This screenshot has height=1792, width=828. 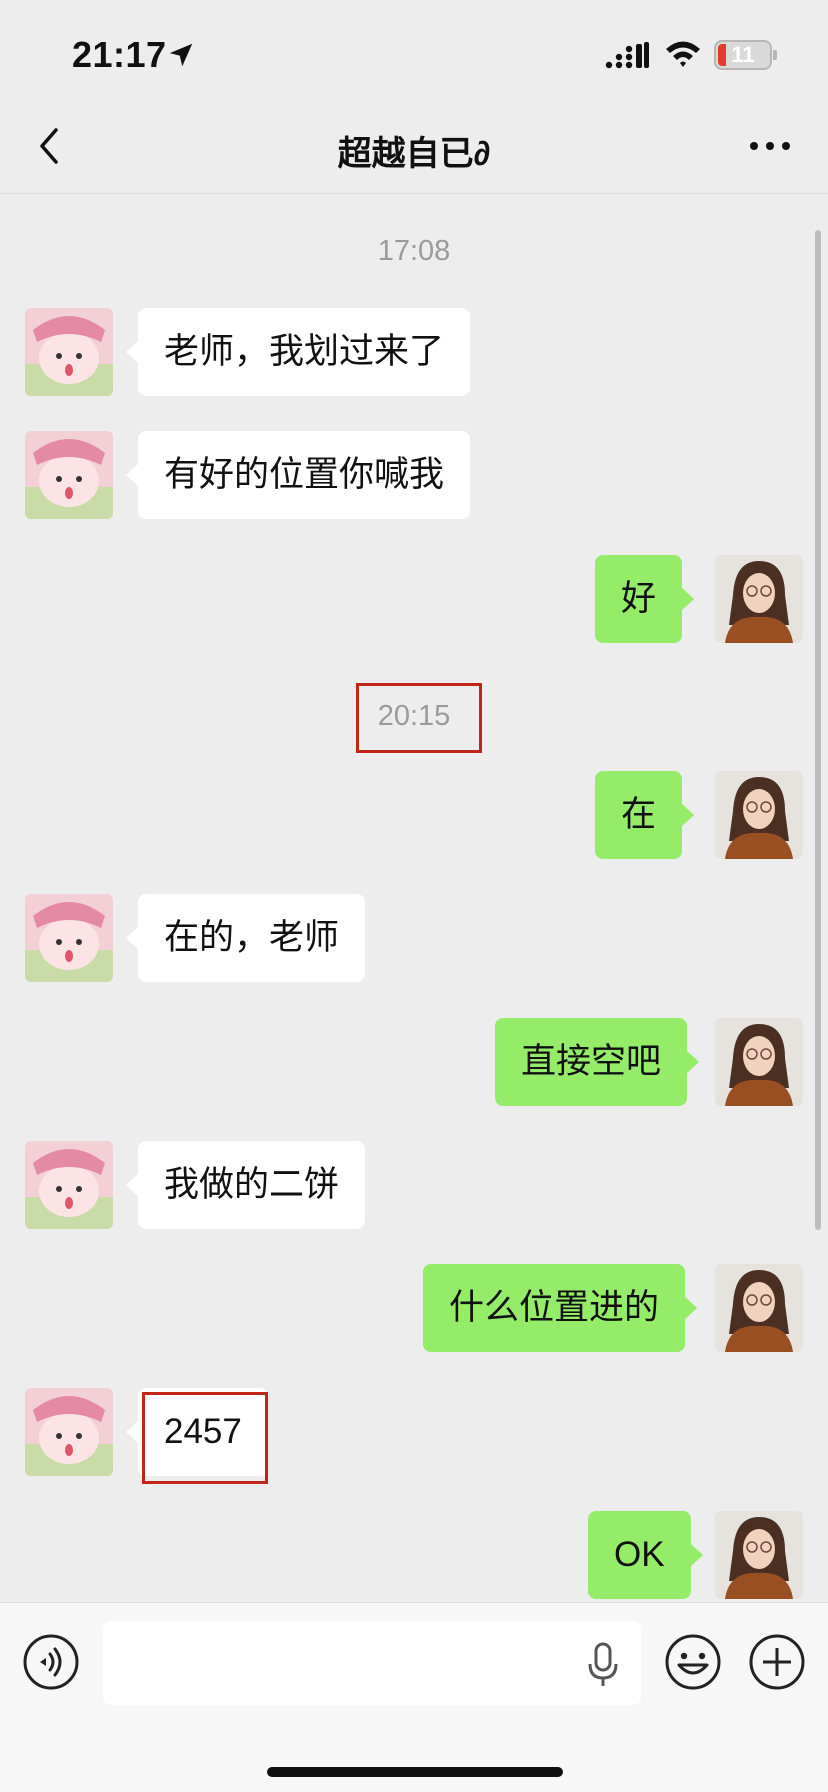 I want to click on message-bubble-incoming: 老师，我划过来了, so click(x=298, y=352).